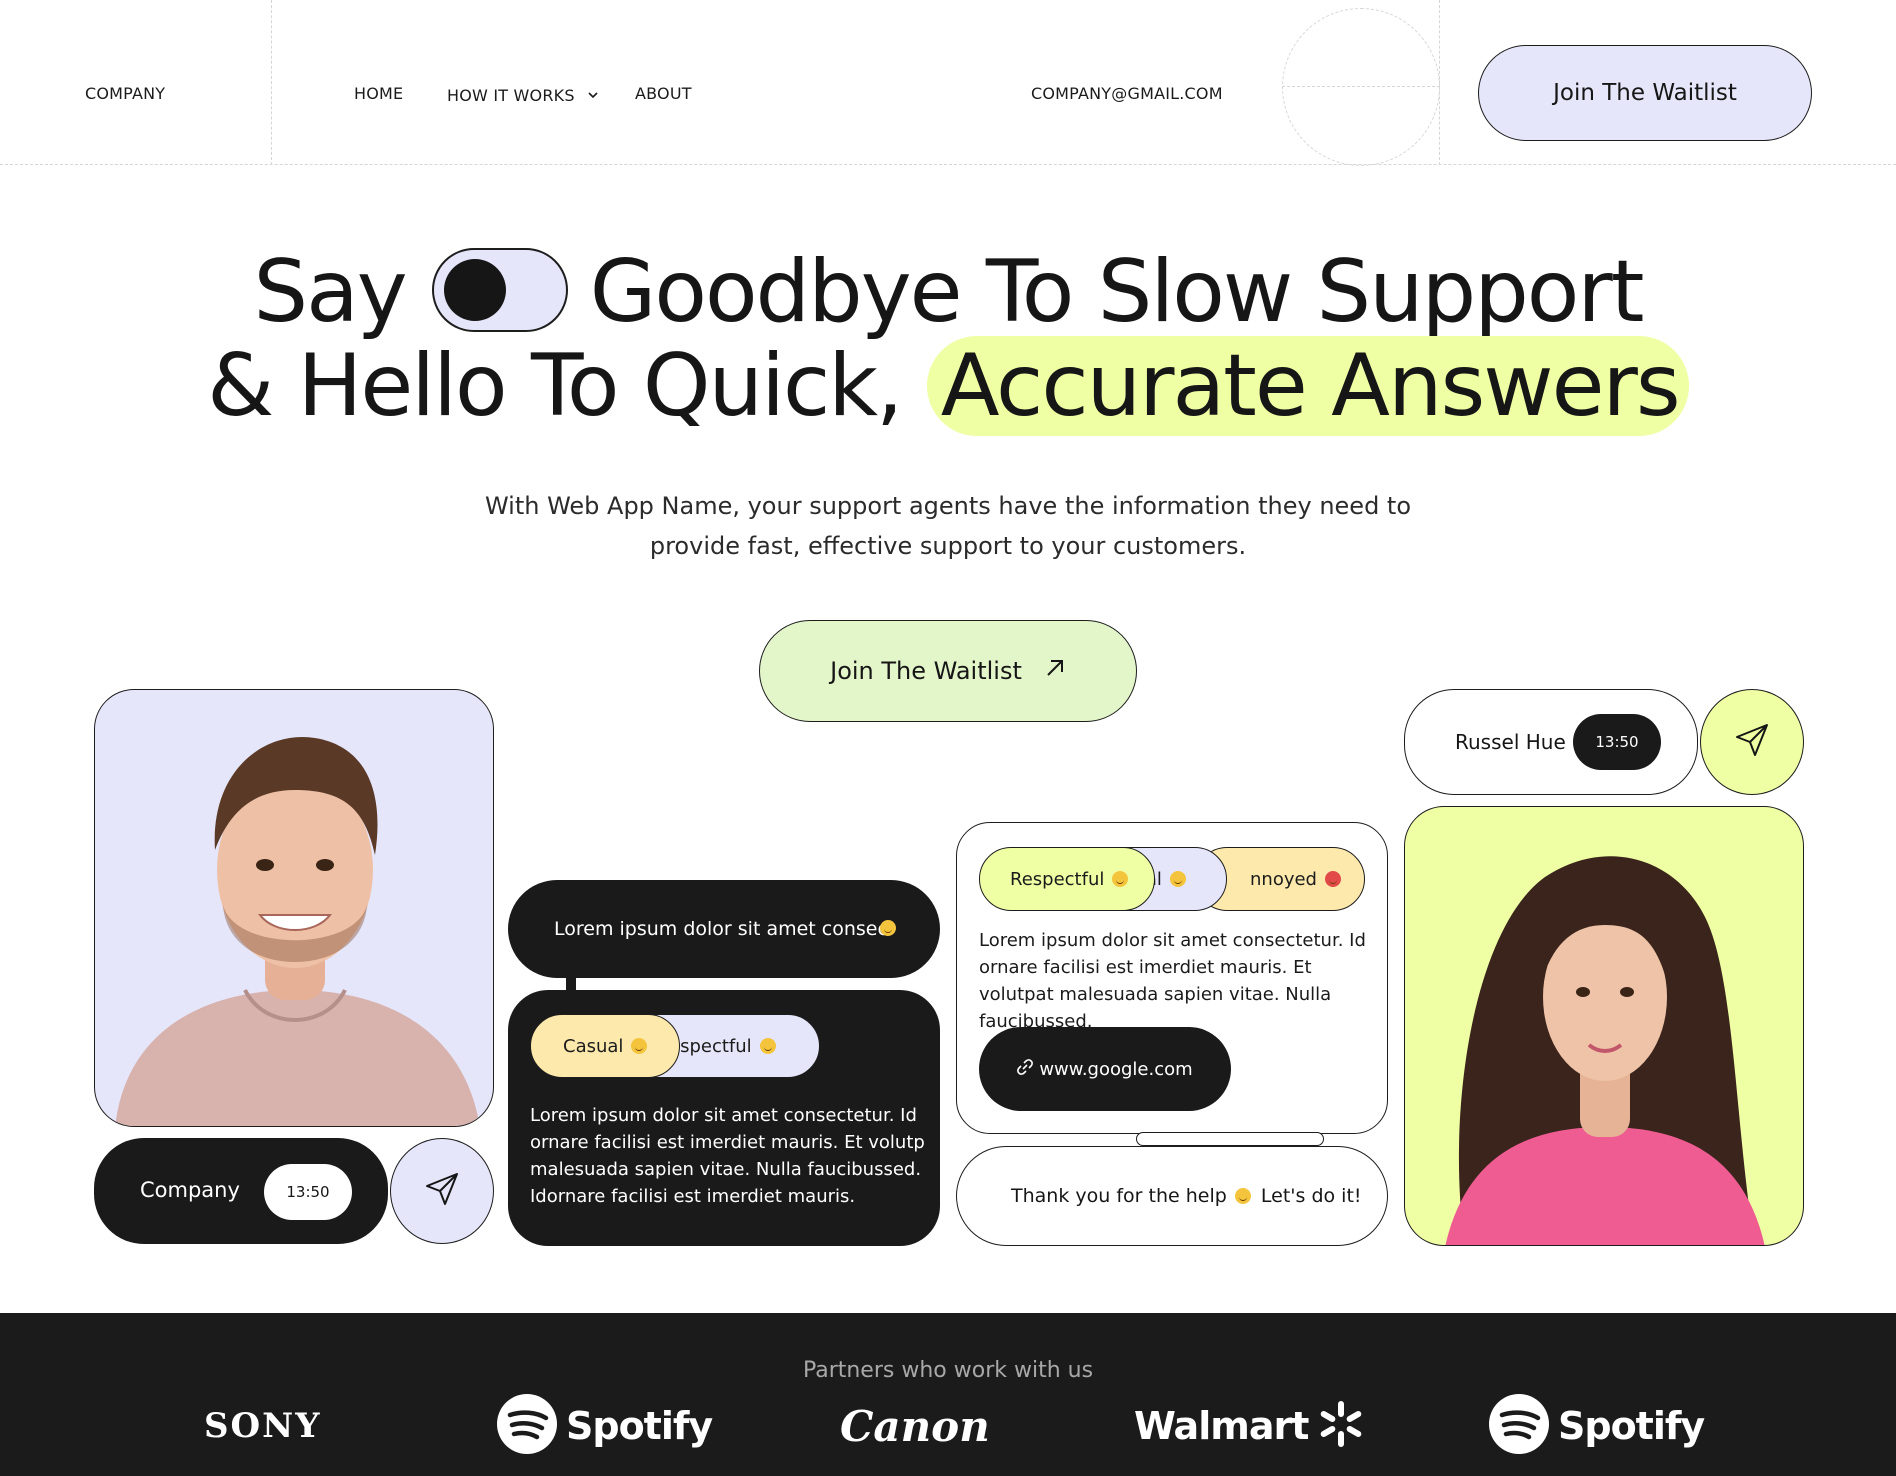 The height and width of the screenshot is (1476, 1896). I want to click on dark-message-text: Lorem ipsum dolor sit amet consec, so click(721, 929).